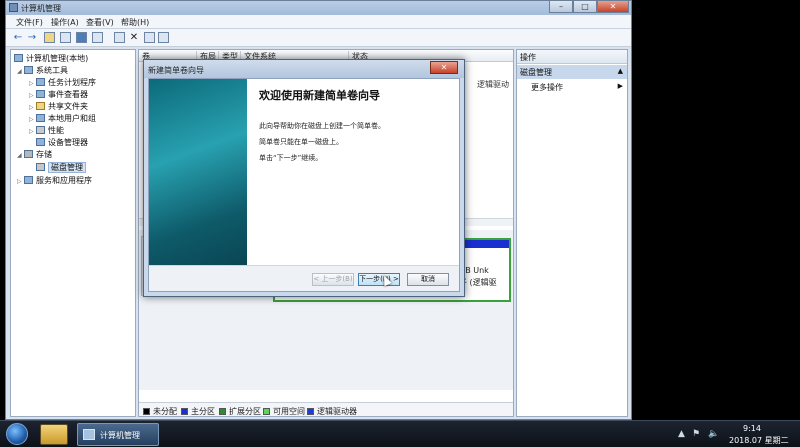 The image size is (800, 447). What do you see at coordinates (561, 7) in the screenshot?
I see `minimize-button: –` at bounding box center [561, 7].